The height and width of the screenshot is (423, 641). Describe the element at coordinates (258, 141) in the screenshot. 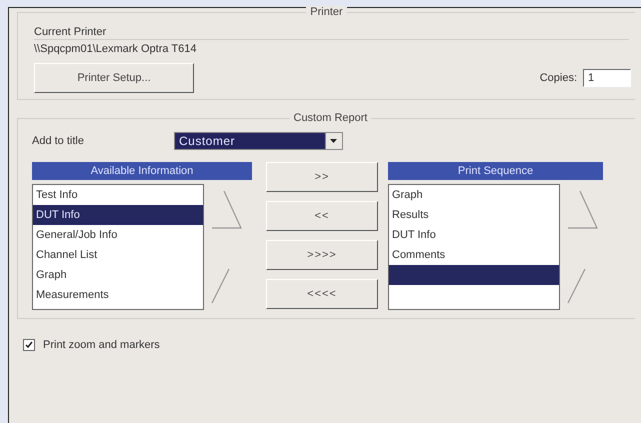

I see `title-dropdown: Customer` at that location.